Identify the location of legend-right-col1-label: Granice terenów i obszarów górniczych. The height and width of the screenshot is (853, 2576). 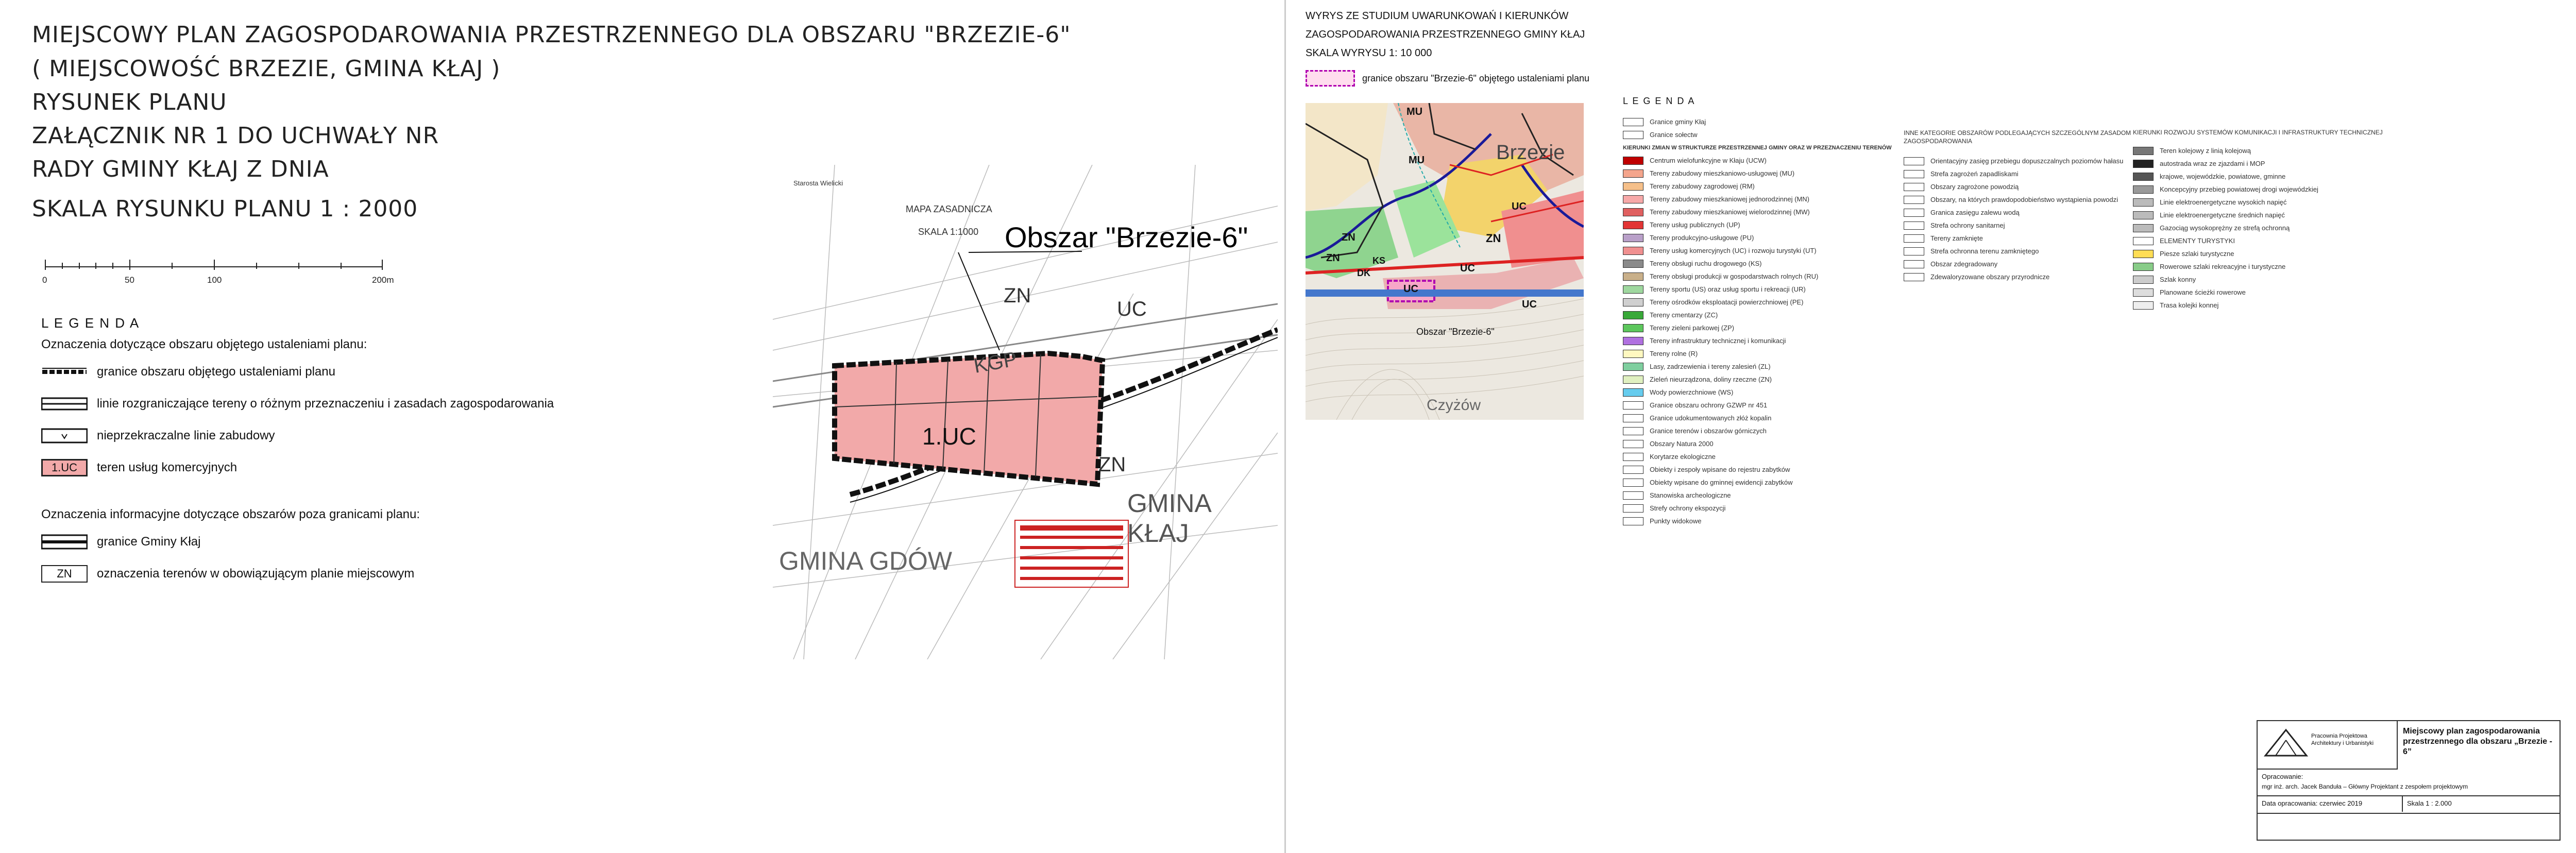
(1708, 431).